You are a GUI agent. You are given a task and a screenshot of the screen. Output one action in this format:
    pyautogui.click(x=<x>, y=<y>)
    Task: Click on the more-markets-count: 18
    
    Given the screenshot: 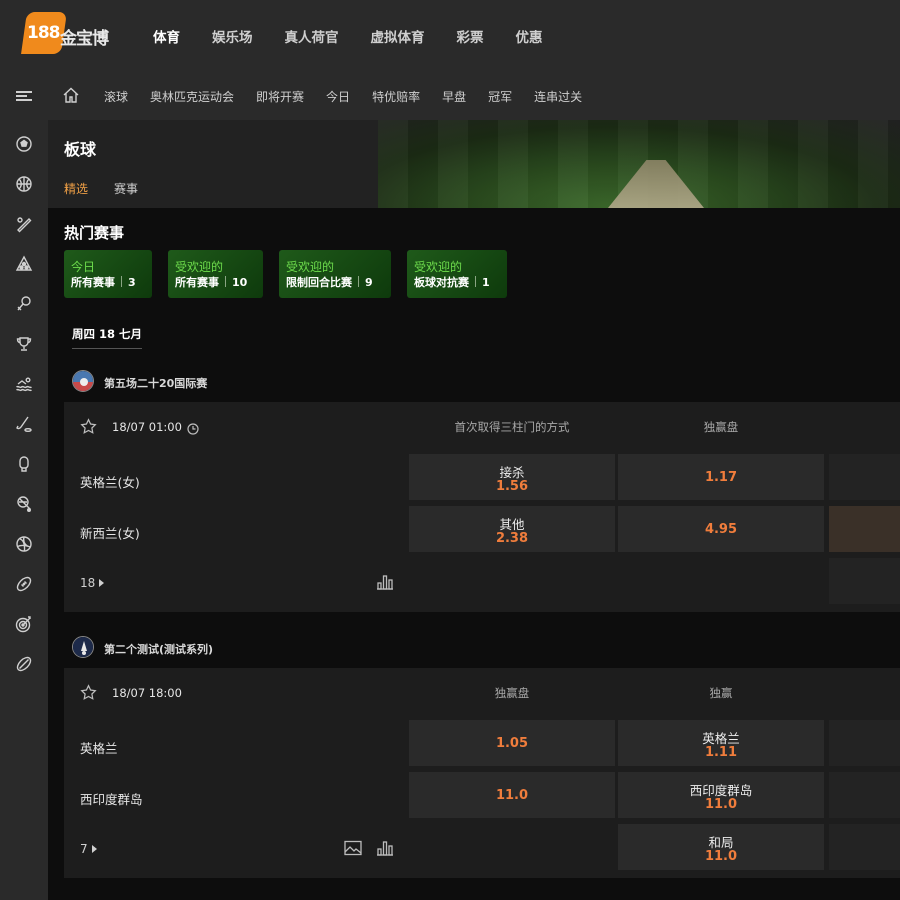 What is the action you would take?
    pyautogui.click(x=88, y=583)
    